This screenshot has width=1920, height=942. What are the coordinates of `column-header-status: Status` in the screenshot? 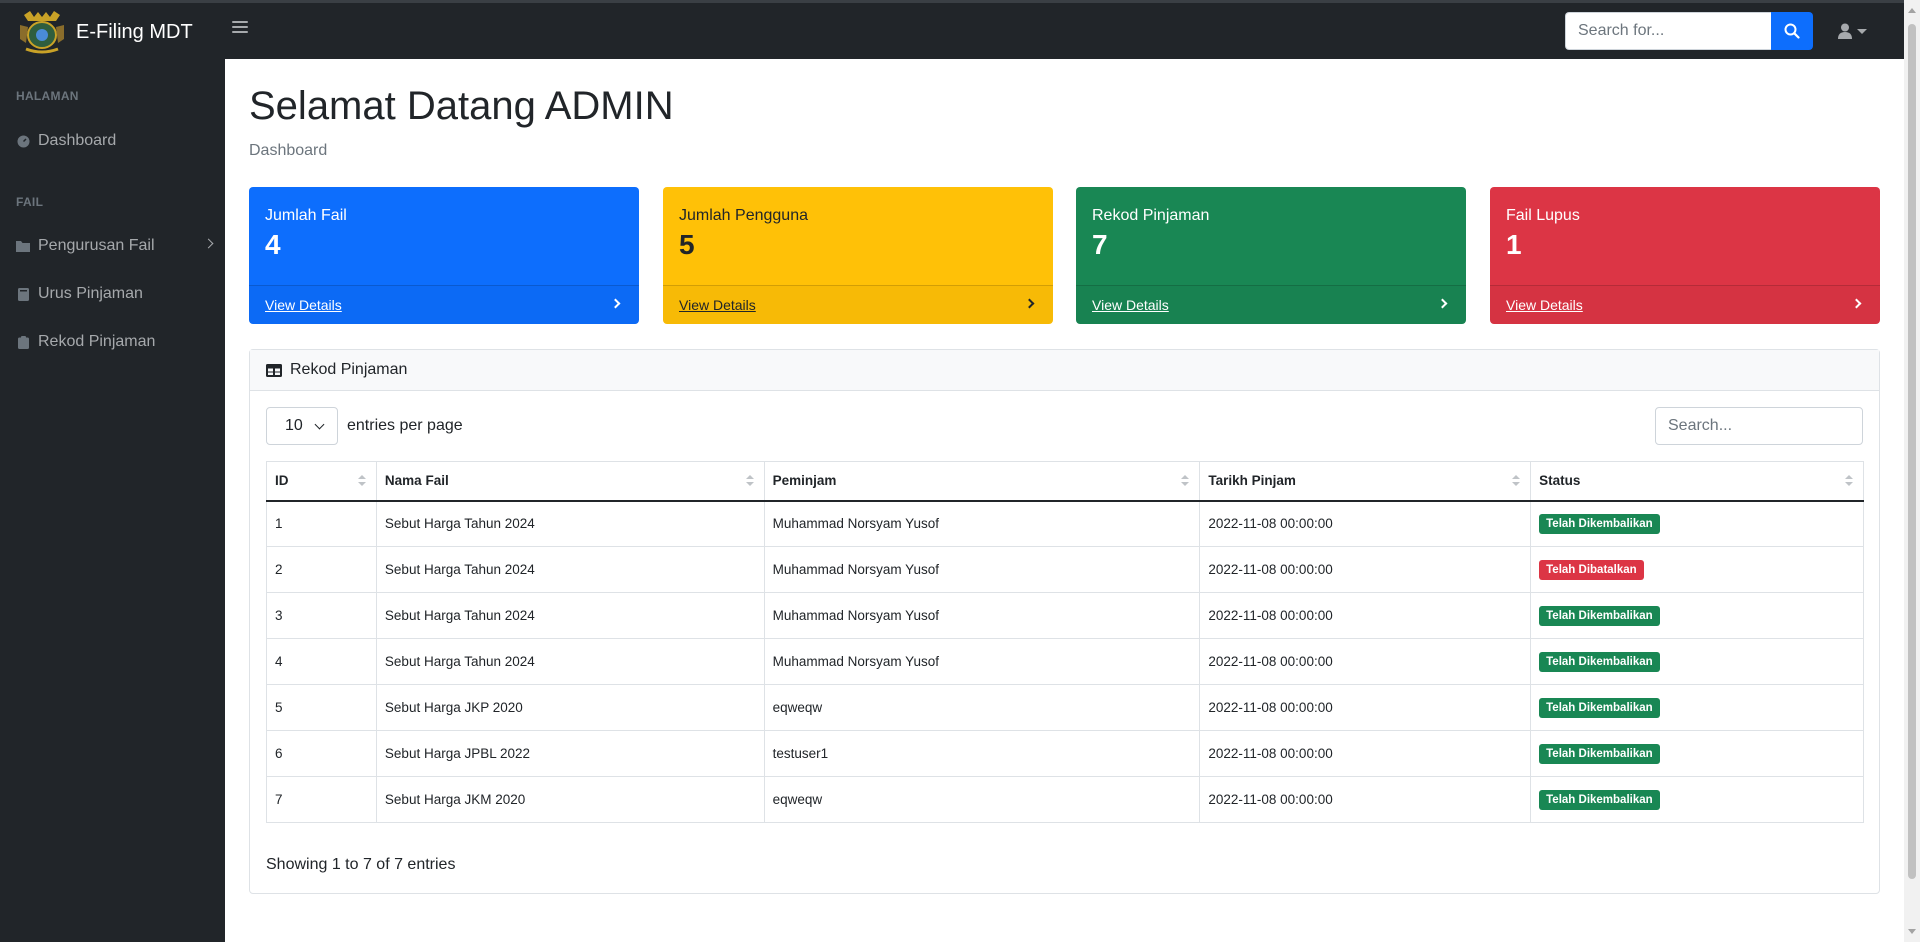 It's located at (1697, 481).